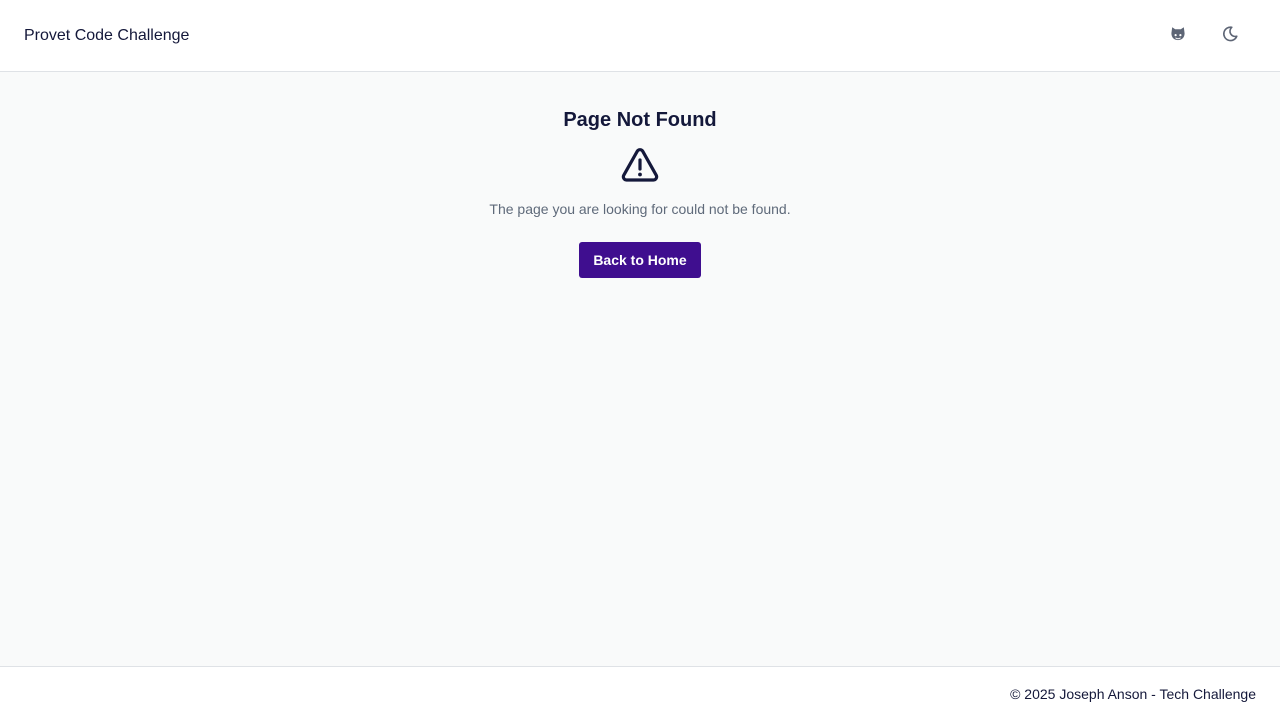 The width and height of the screenshot is (1280, 720). I want to click on moon-icon, so click(1230, 35).